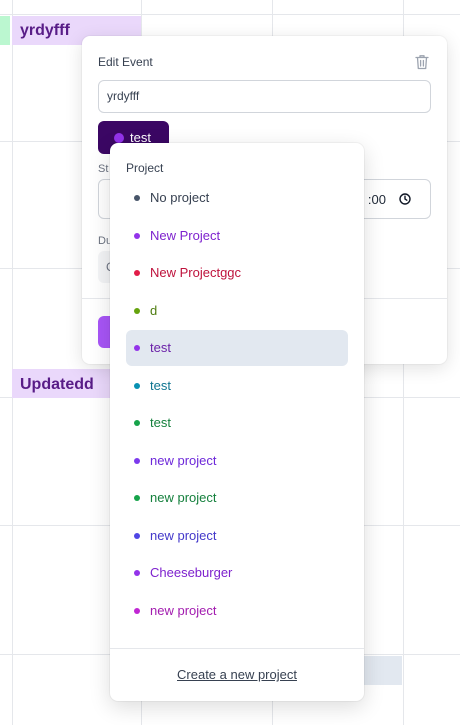  Describe the element at coordinates (154, 310) in the screenshot. I see `project-option-label: d` at that location.